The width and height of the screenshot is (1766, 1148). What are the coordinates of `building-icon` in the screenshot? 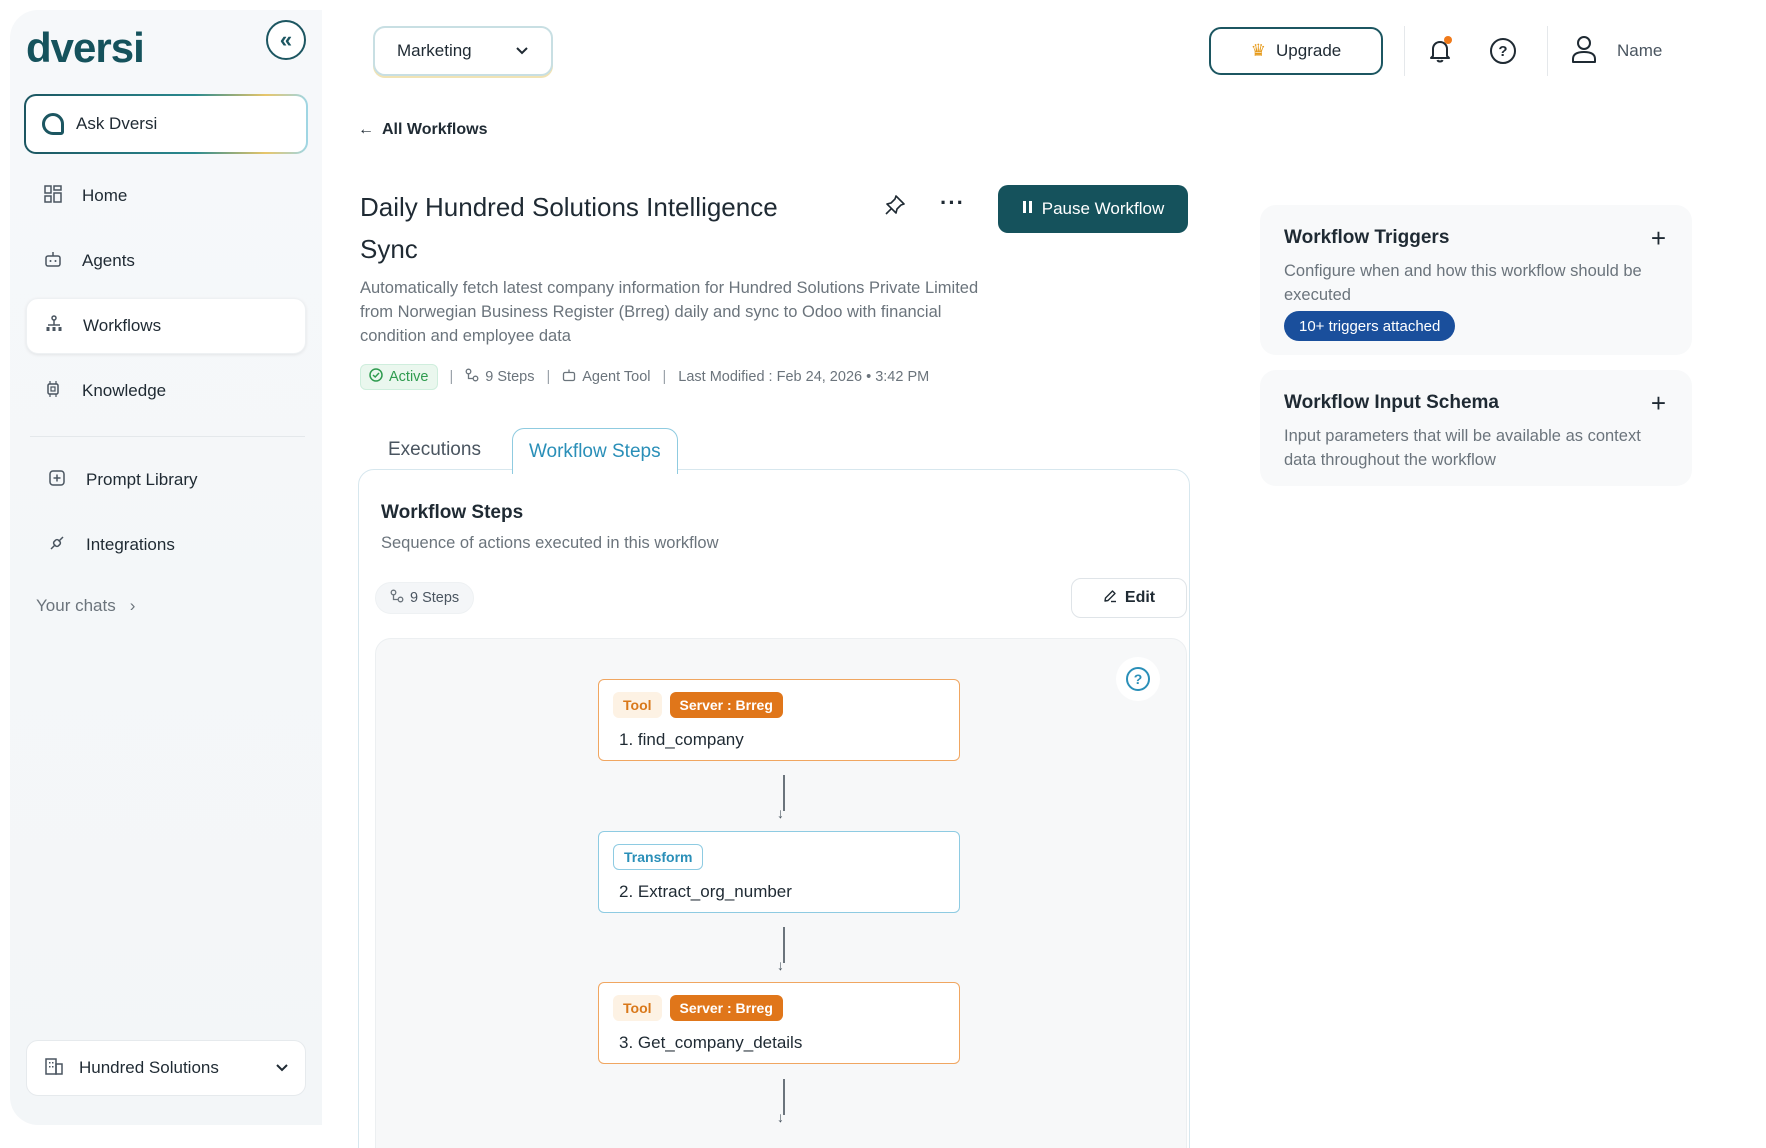 It's located at (54, 1068).